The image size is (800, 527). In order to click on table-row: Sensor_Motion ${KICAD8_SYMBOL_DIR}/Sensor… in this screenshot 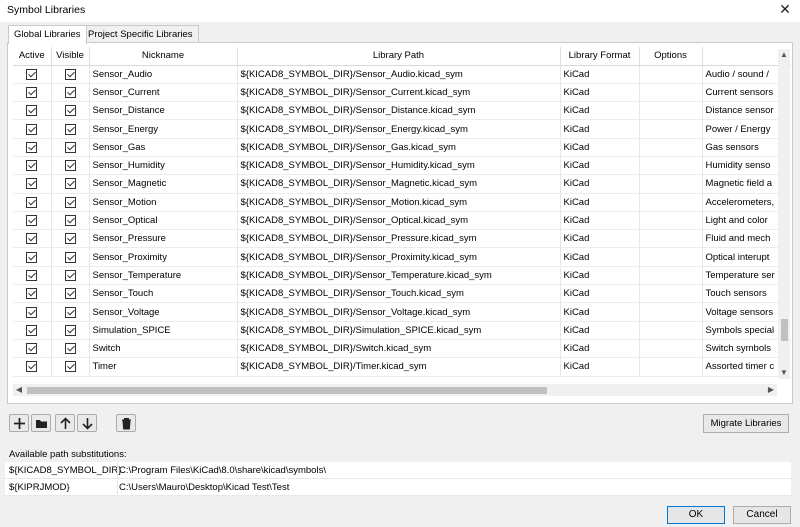, I will do `click(402, 202)`.